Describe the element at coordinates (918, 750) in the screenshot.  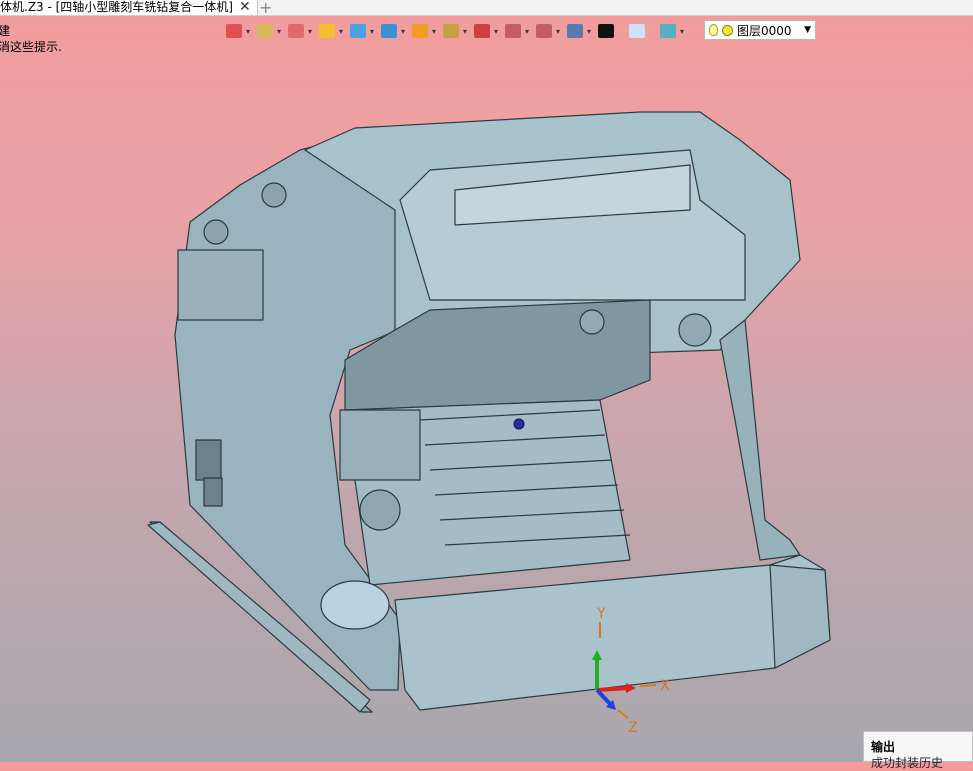
I see `output-panel: 输出 成功封装历史` at that location.